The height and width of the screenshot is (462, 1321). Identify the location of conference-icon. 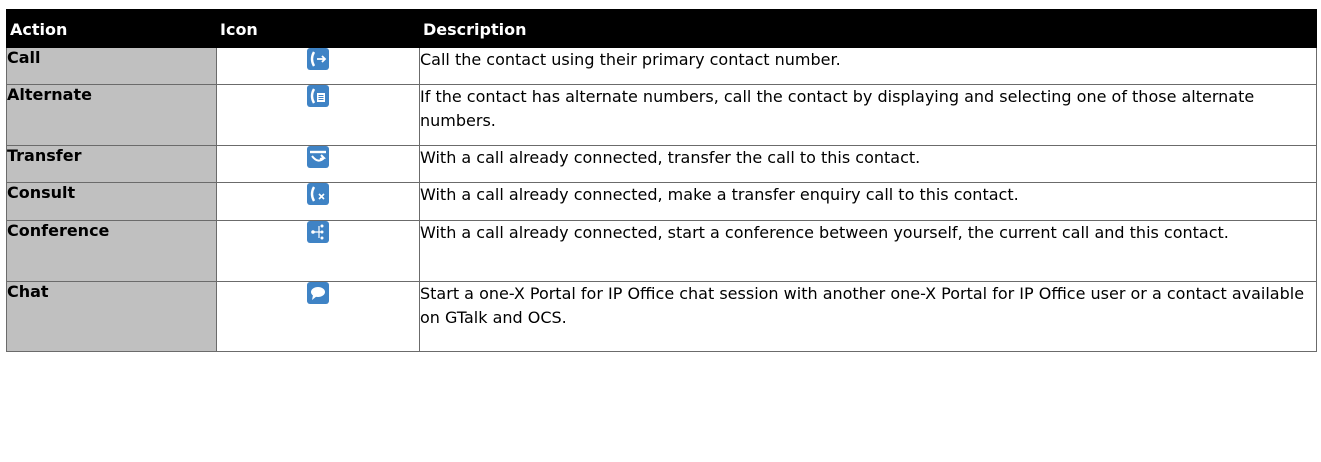
(318, 232).